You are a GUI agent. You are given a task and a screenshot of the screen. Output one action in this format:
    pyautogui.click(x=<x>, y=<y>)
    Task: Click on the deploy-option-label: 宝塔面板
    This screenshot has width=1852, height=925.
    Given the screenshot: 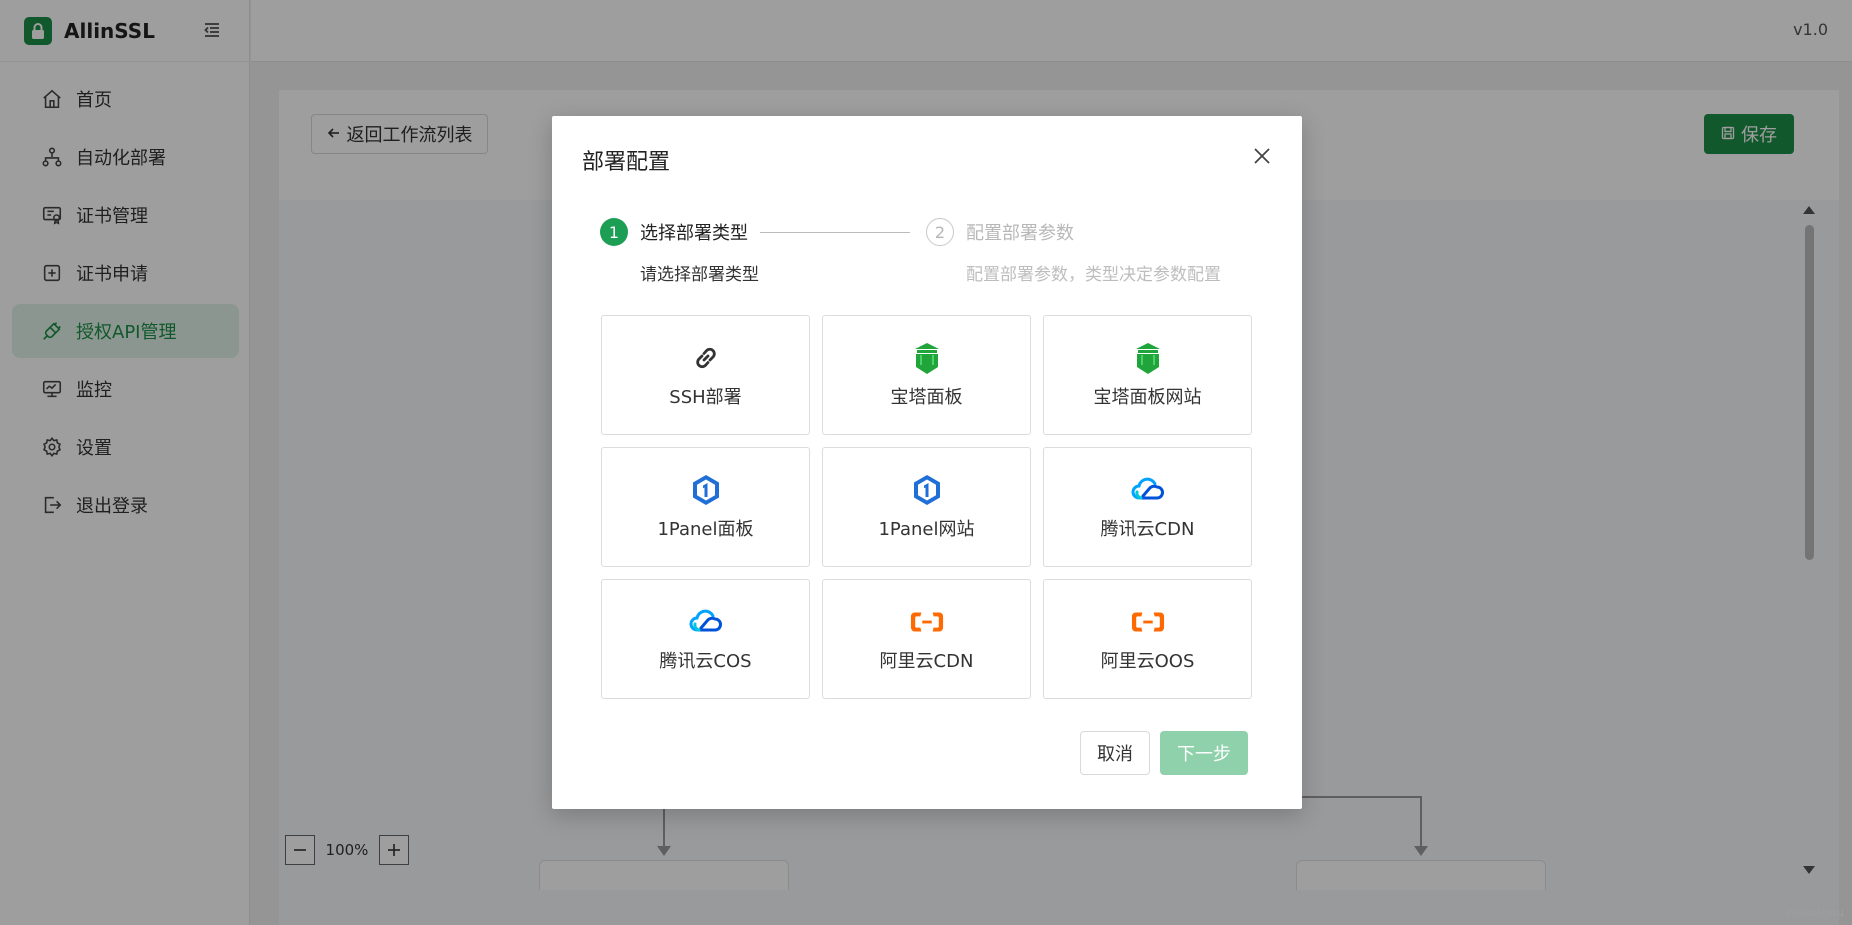 What is the action you would take?
    pyautogui.click(x=926, y=397)
    